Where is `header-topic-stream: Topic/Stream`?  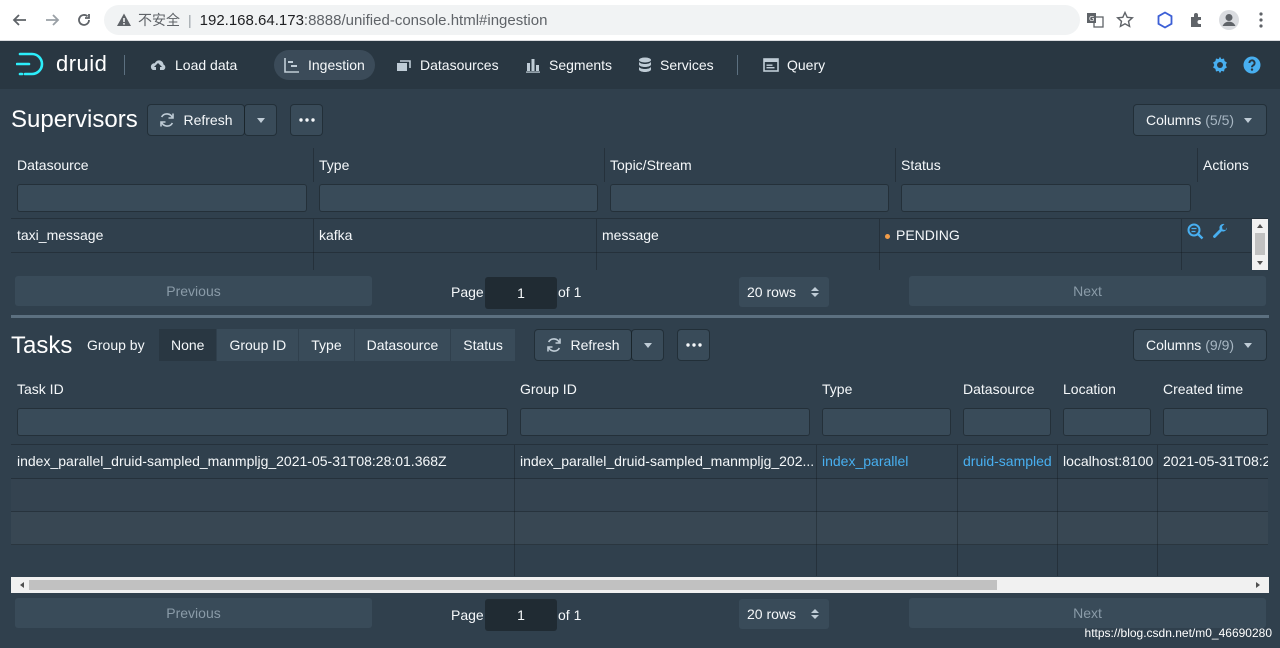 header-topic-stream: Topic/Stream is located at coordinates (749, 165).